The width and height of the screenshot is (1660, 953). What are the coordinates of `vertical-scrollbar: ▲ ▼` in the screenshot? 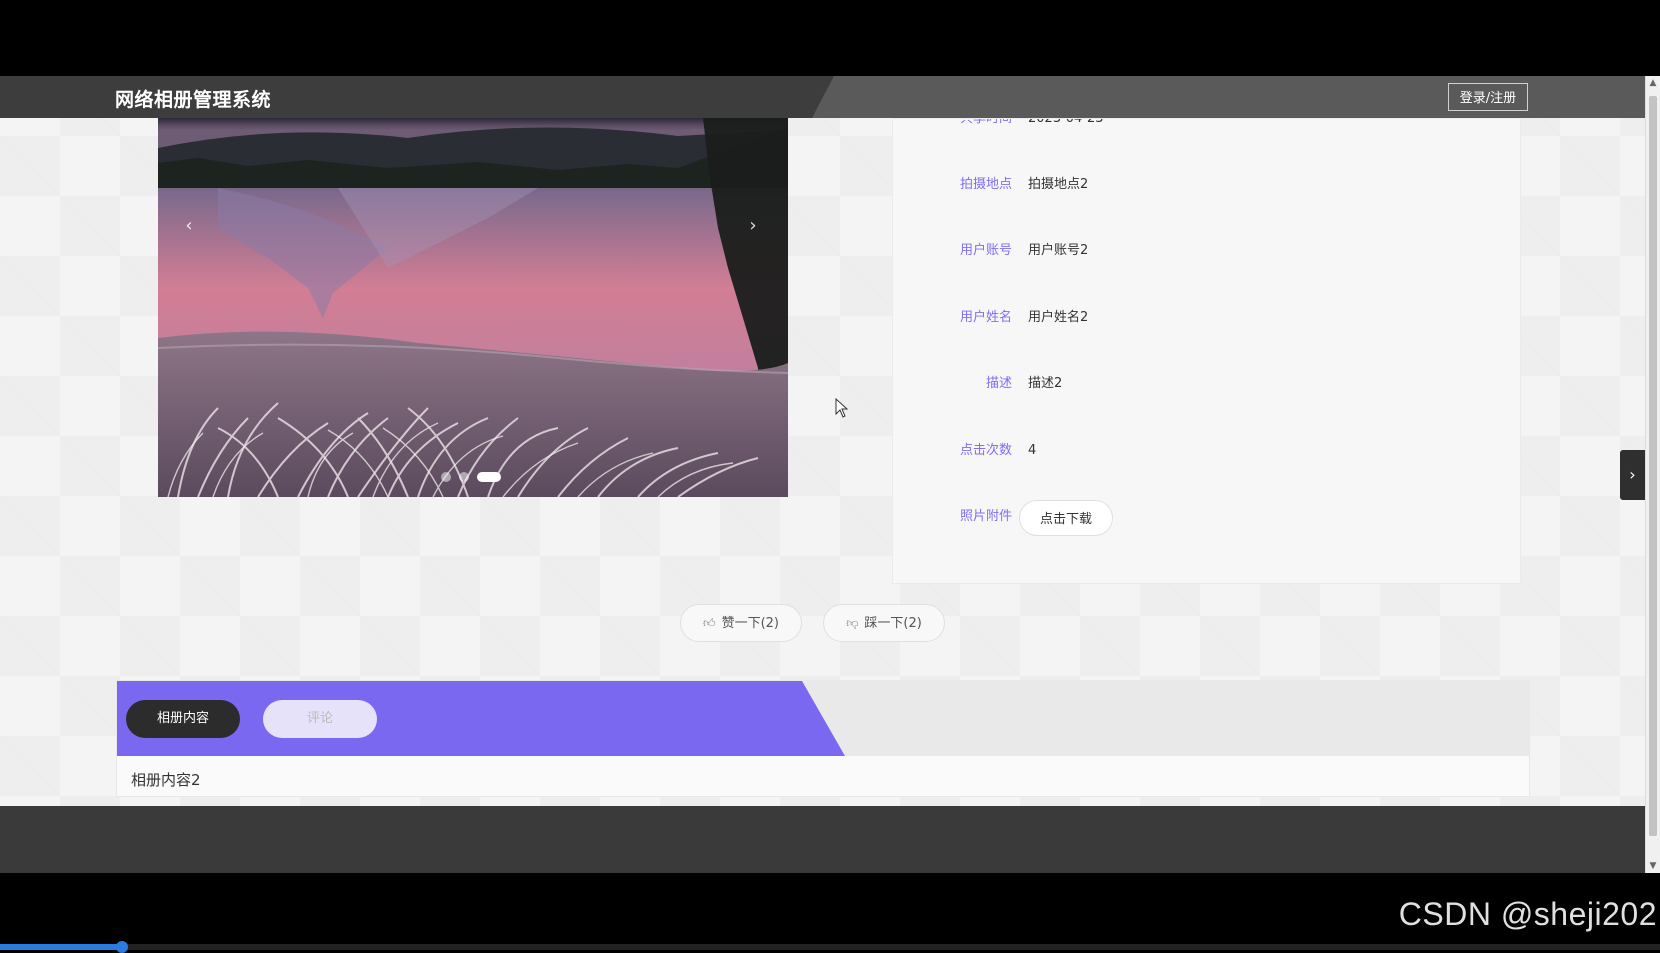 It's located at (1652, 474).